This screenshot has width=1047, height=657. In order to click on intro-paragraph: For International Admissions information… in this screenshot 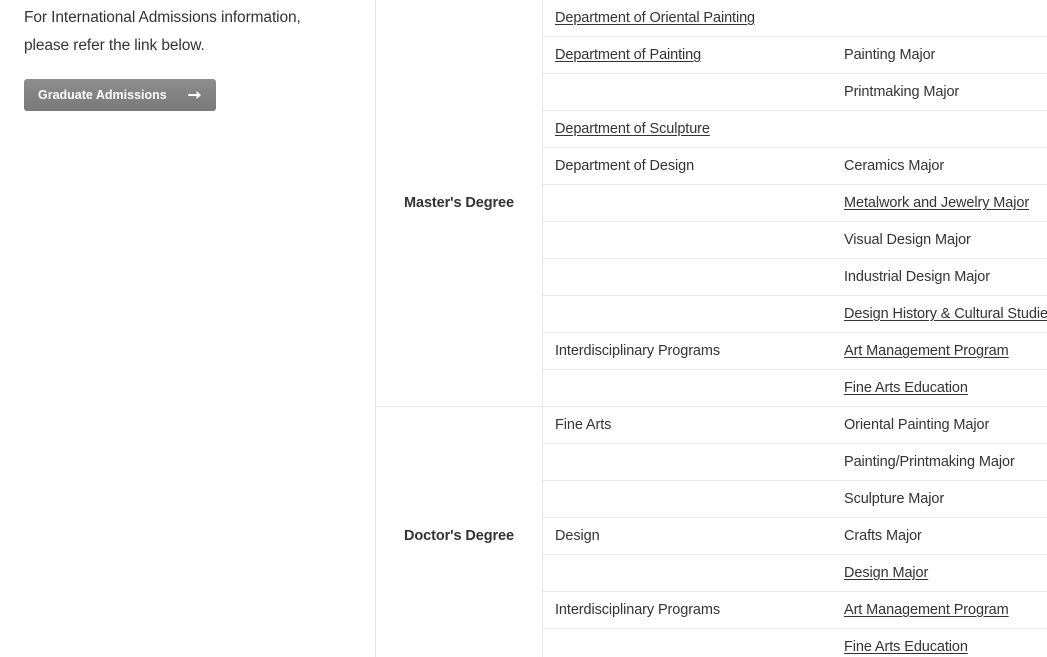, I will do `click(187, 30)`.